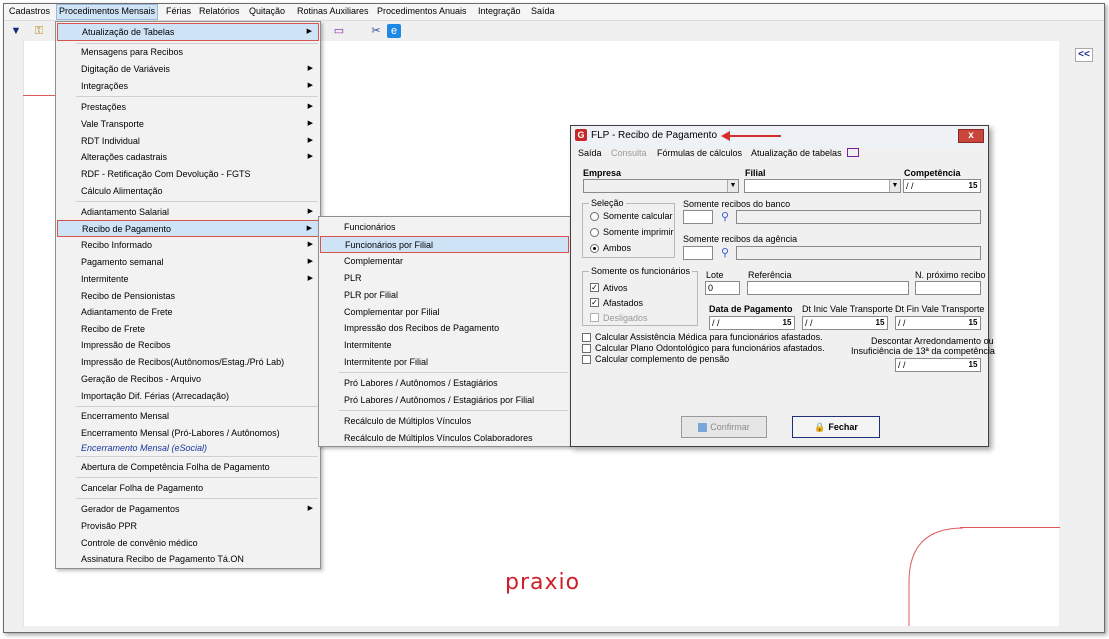  I want to click on menu-quitacao: Quitação, so click(267, 11).